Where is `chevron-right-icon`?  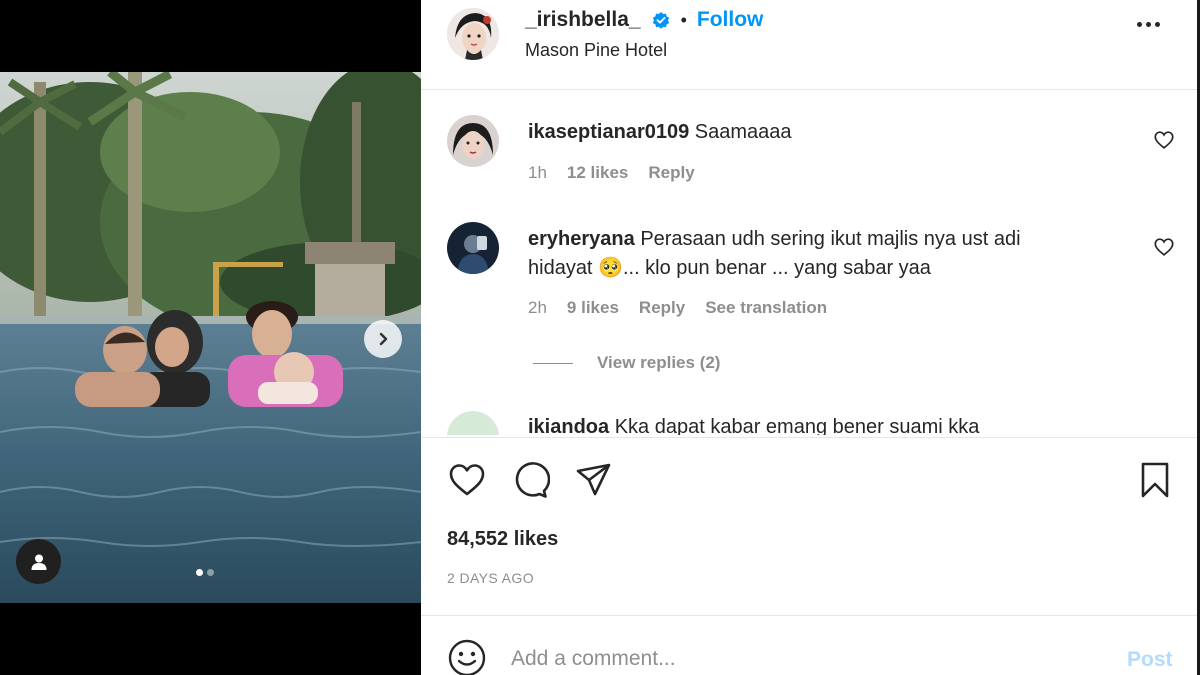 chevron-right-icon is located at coordinates (383, 339).